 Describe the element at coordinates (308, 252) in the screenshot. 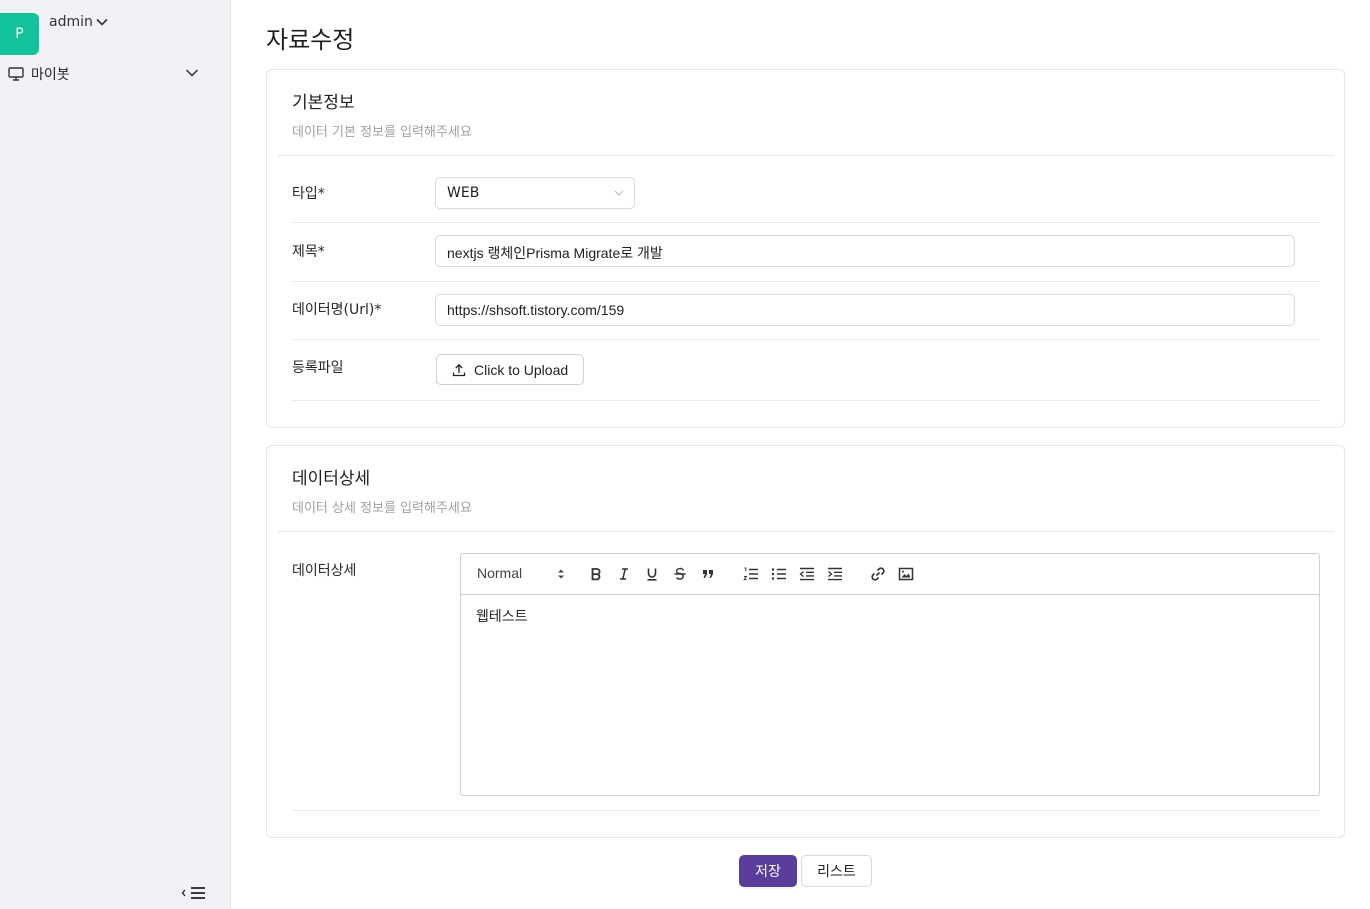

I see `title-label: 제목*` at that location.